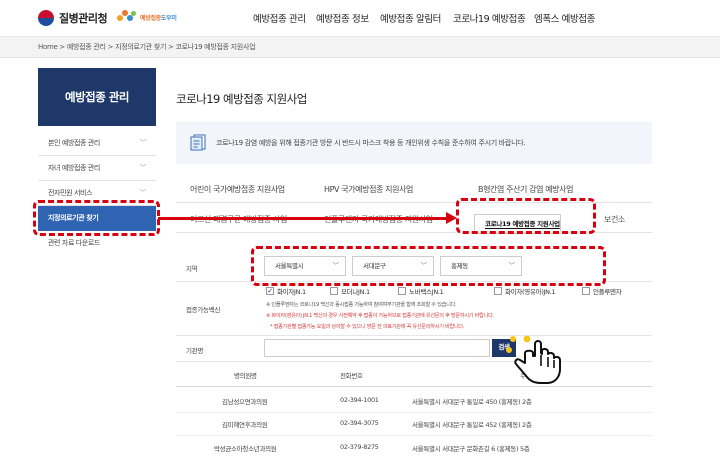 The width and height of the screenshot is (720, 456). I want to click on annotation-arrow-shaft, so click(303, 218).